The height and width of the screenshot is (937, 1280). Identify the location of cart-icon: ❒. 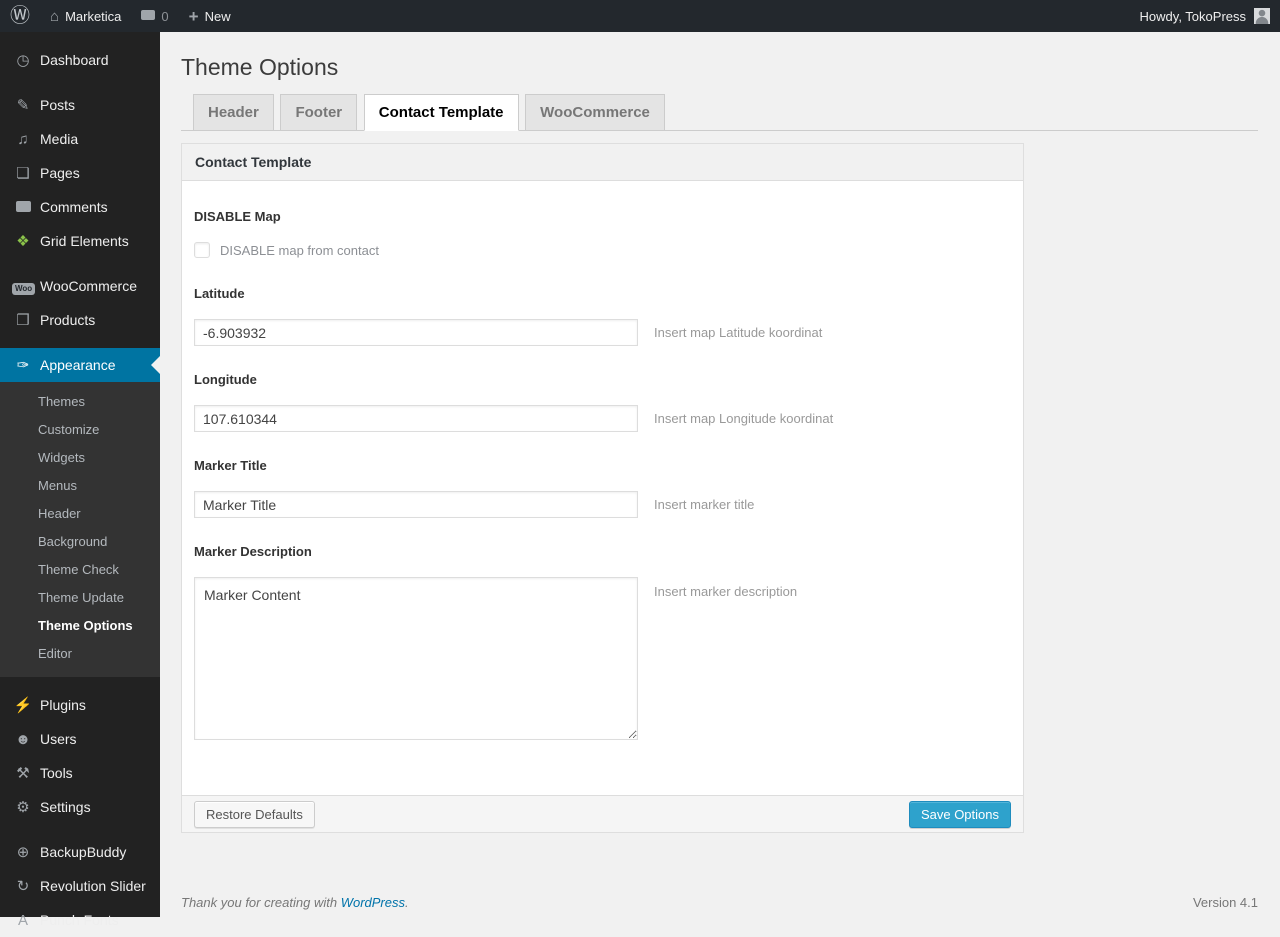
(23, 320).